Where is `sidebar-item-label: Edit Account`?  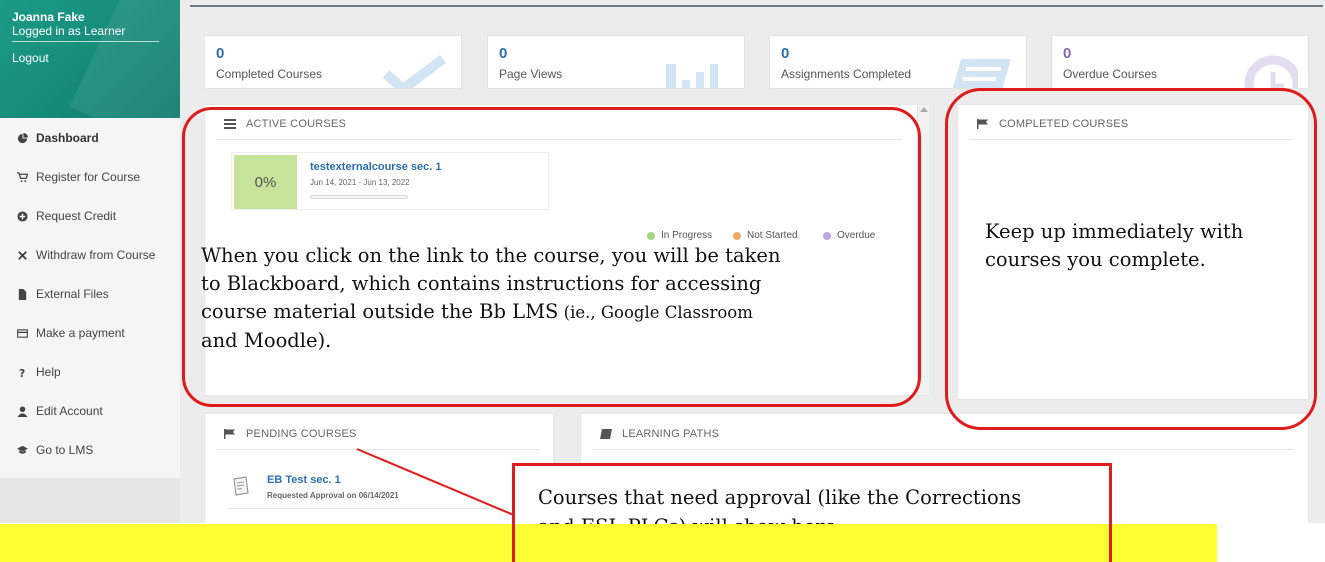 sidebar-item-label: Edit Account is located at coordinates (69, 411).